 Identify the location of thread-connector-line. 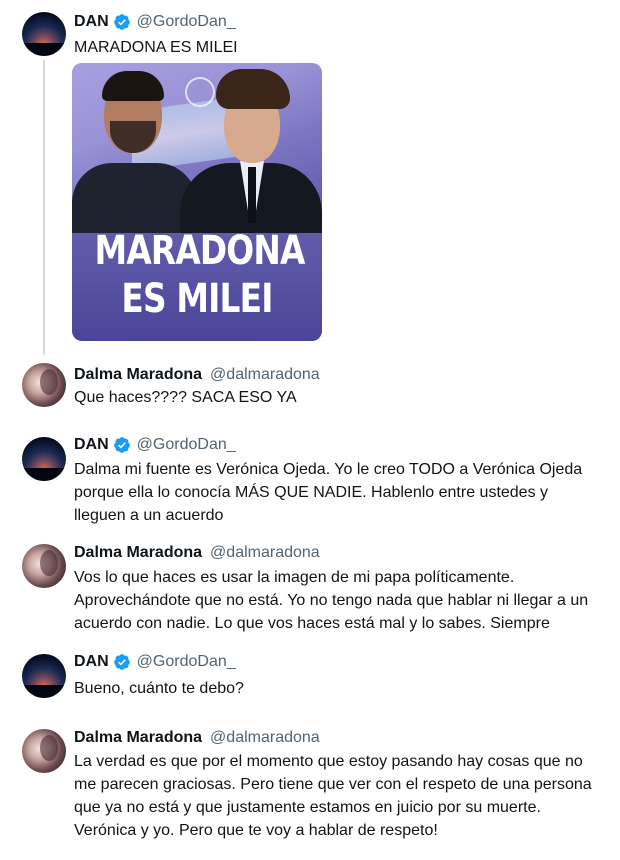
(44, 207).